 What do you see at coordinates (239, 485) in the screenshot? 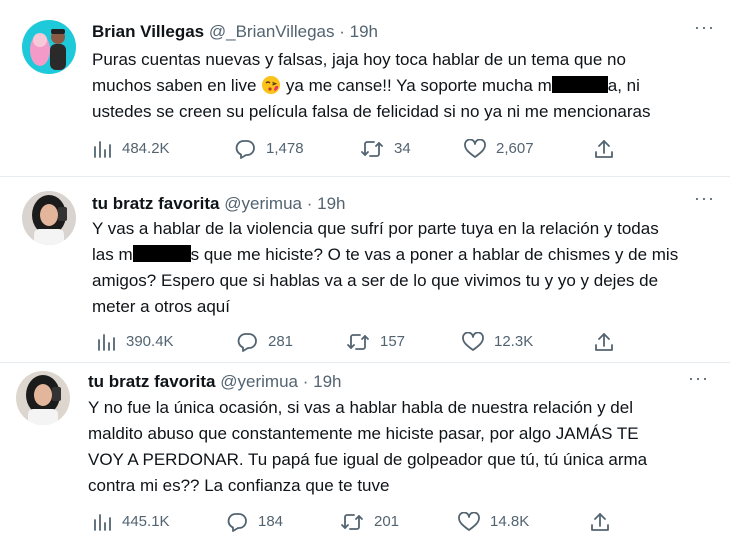
I see `tweet-text-line: contra mi es?? La confianza que te tuve` at bounding box center [239, 485].